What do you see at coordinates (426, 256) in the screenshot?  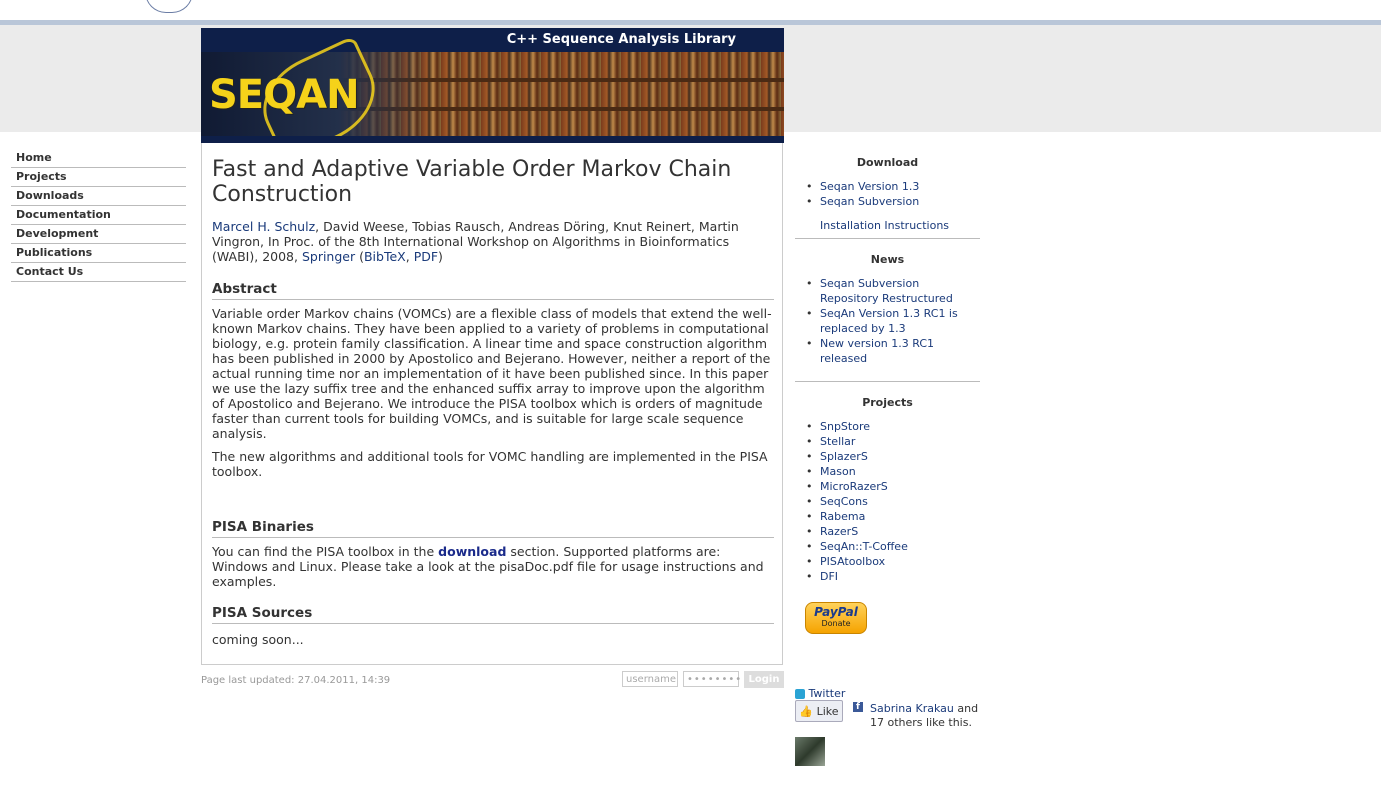 I see `pdf-link: PDF` at bounding box center [426, 256].